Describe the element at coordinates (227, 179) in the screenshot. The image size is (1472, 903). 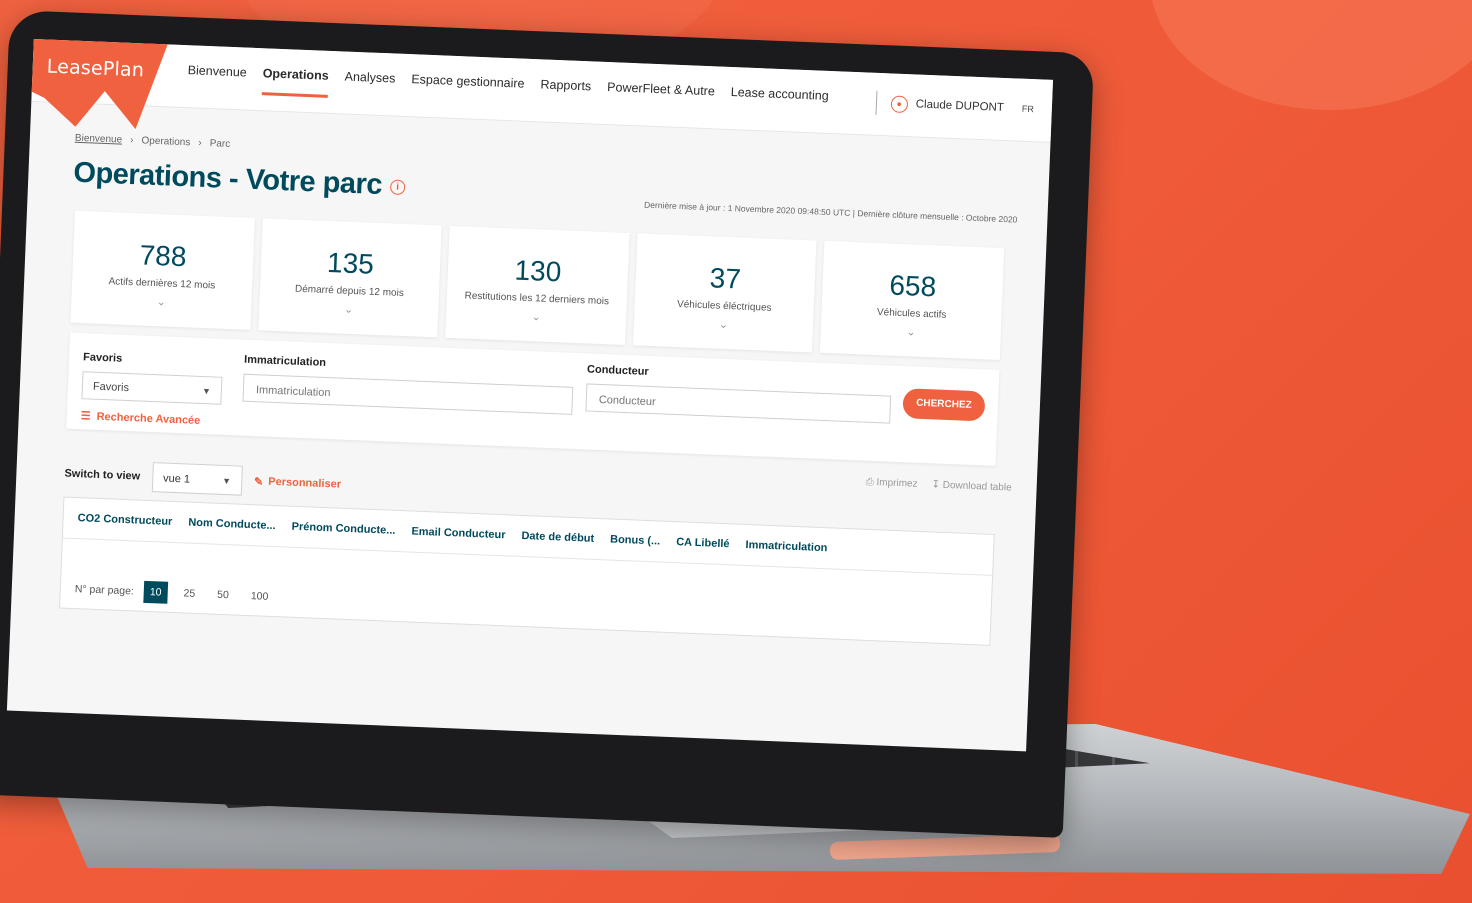
I see `page-title-text: Operations - Votre parc` at that location.